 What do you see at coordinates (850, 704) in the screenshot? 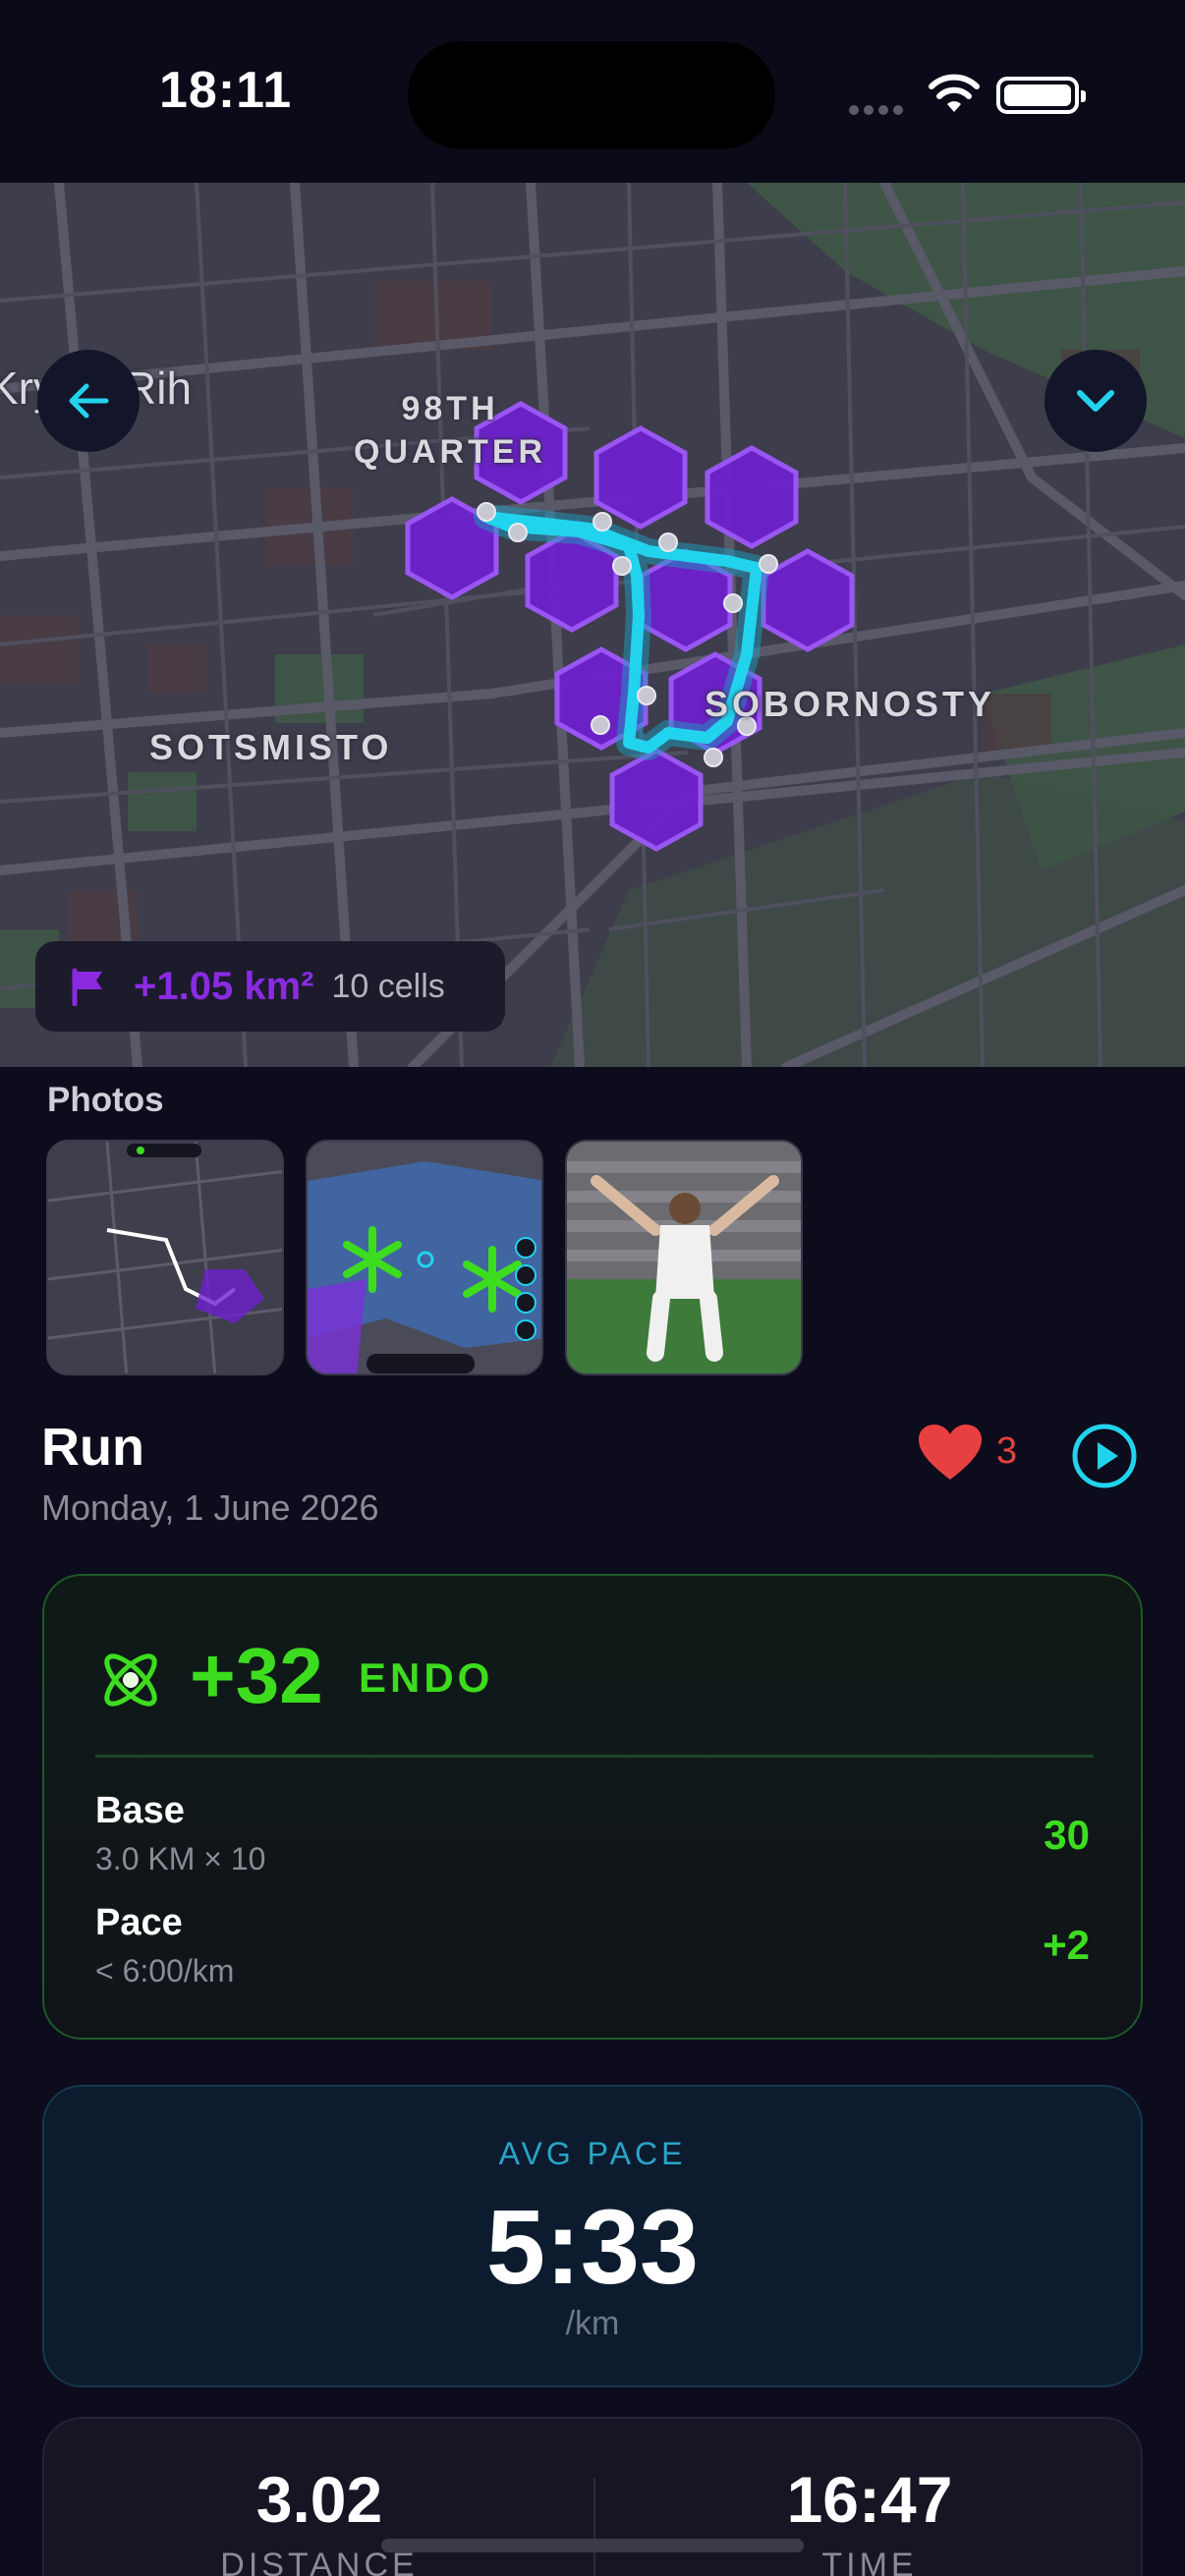
I see `map-label-district-east: SOBORNOSTY` at bounding box center [850, 704].